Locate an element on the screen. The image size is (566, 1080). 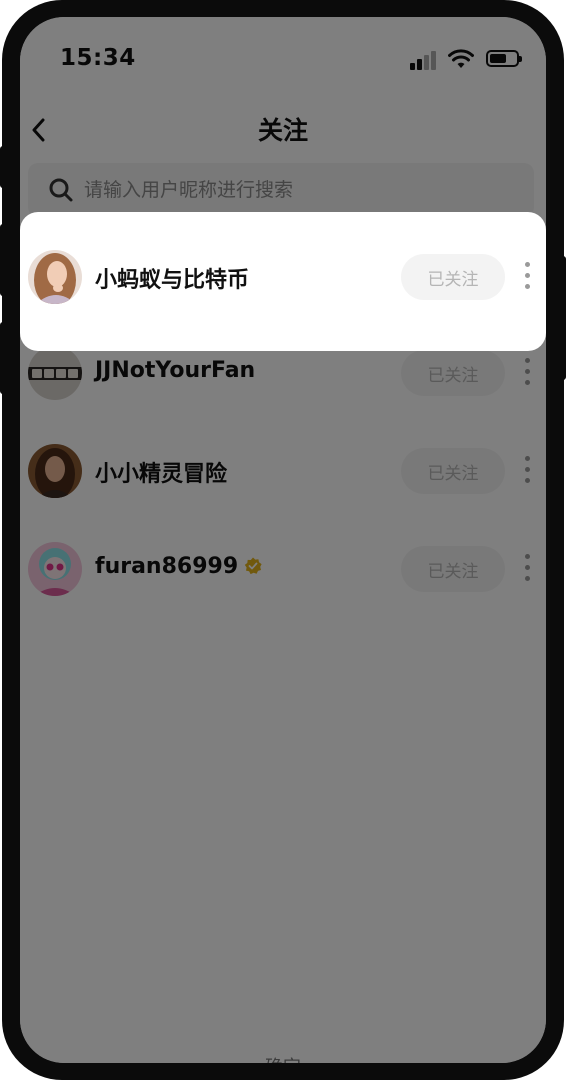
search-box is located at coordinates (281, 190).